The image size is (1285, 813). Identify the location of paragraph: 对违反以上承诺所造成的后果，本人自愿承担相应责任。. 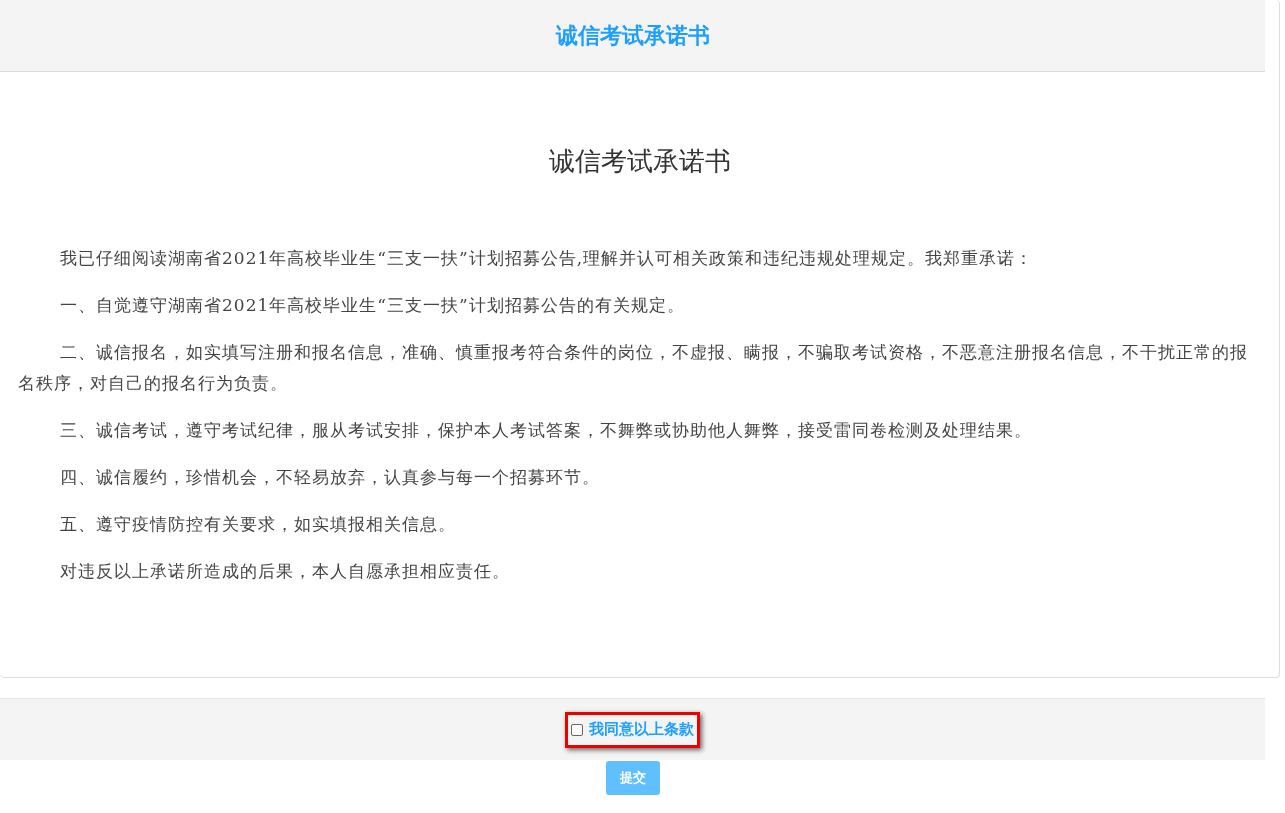
(285, 571).